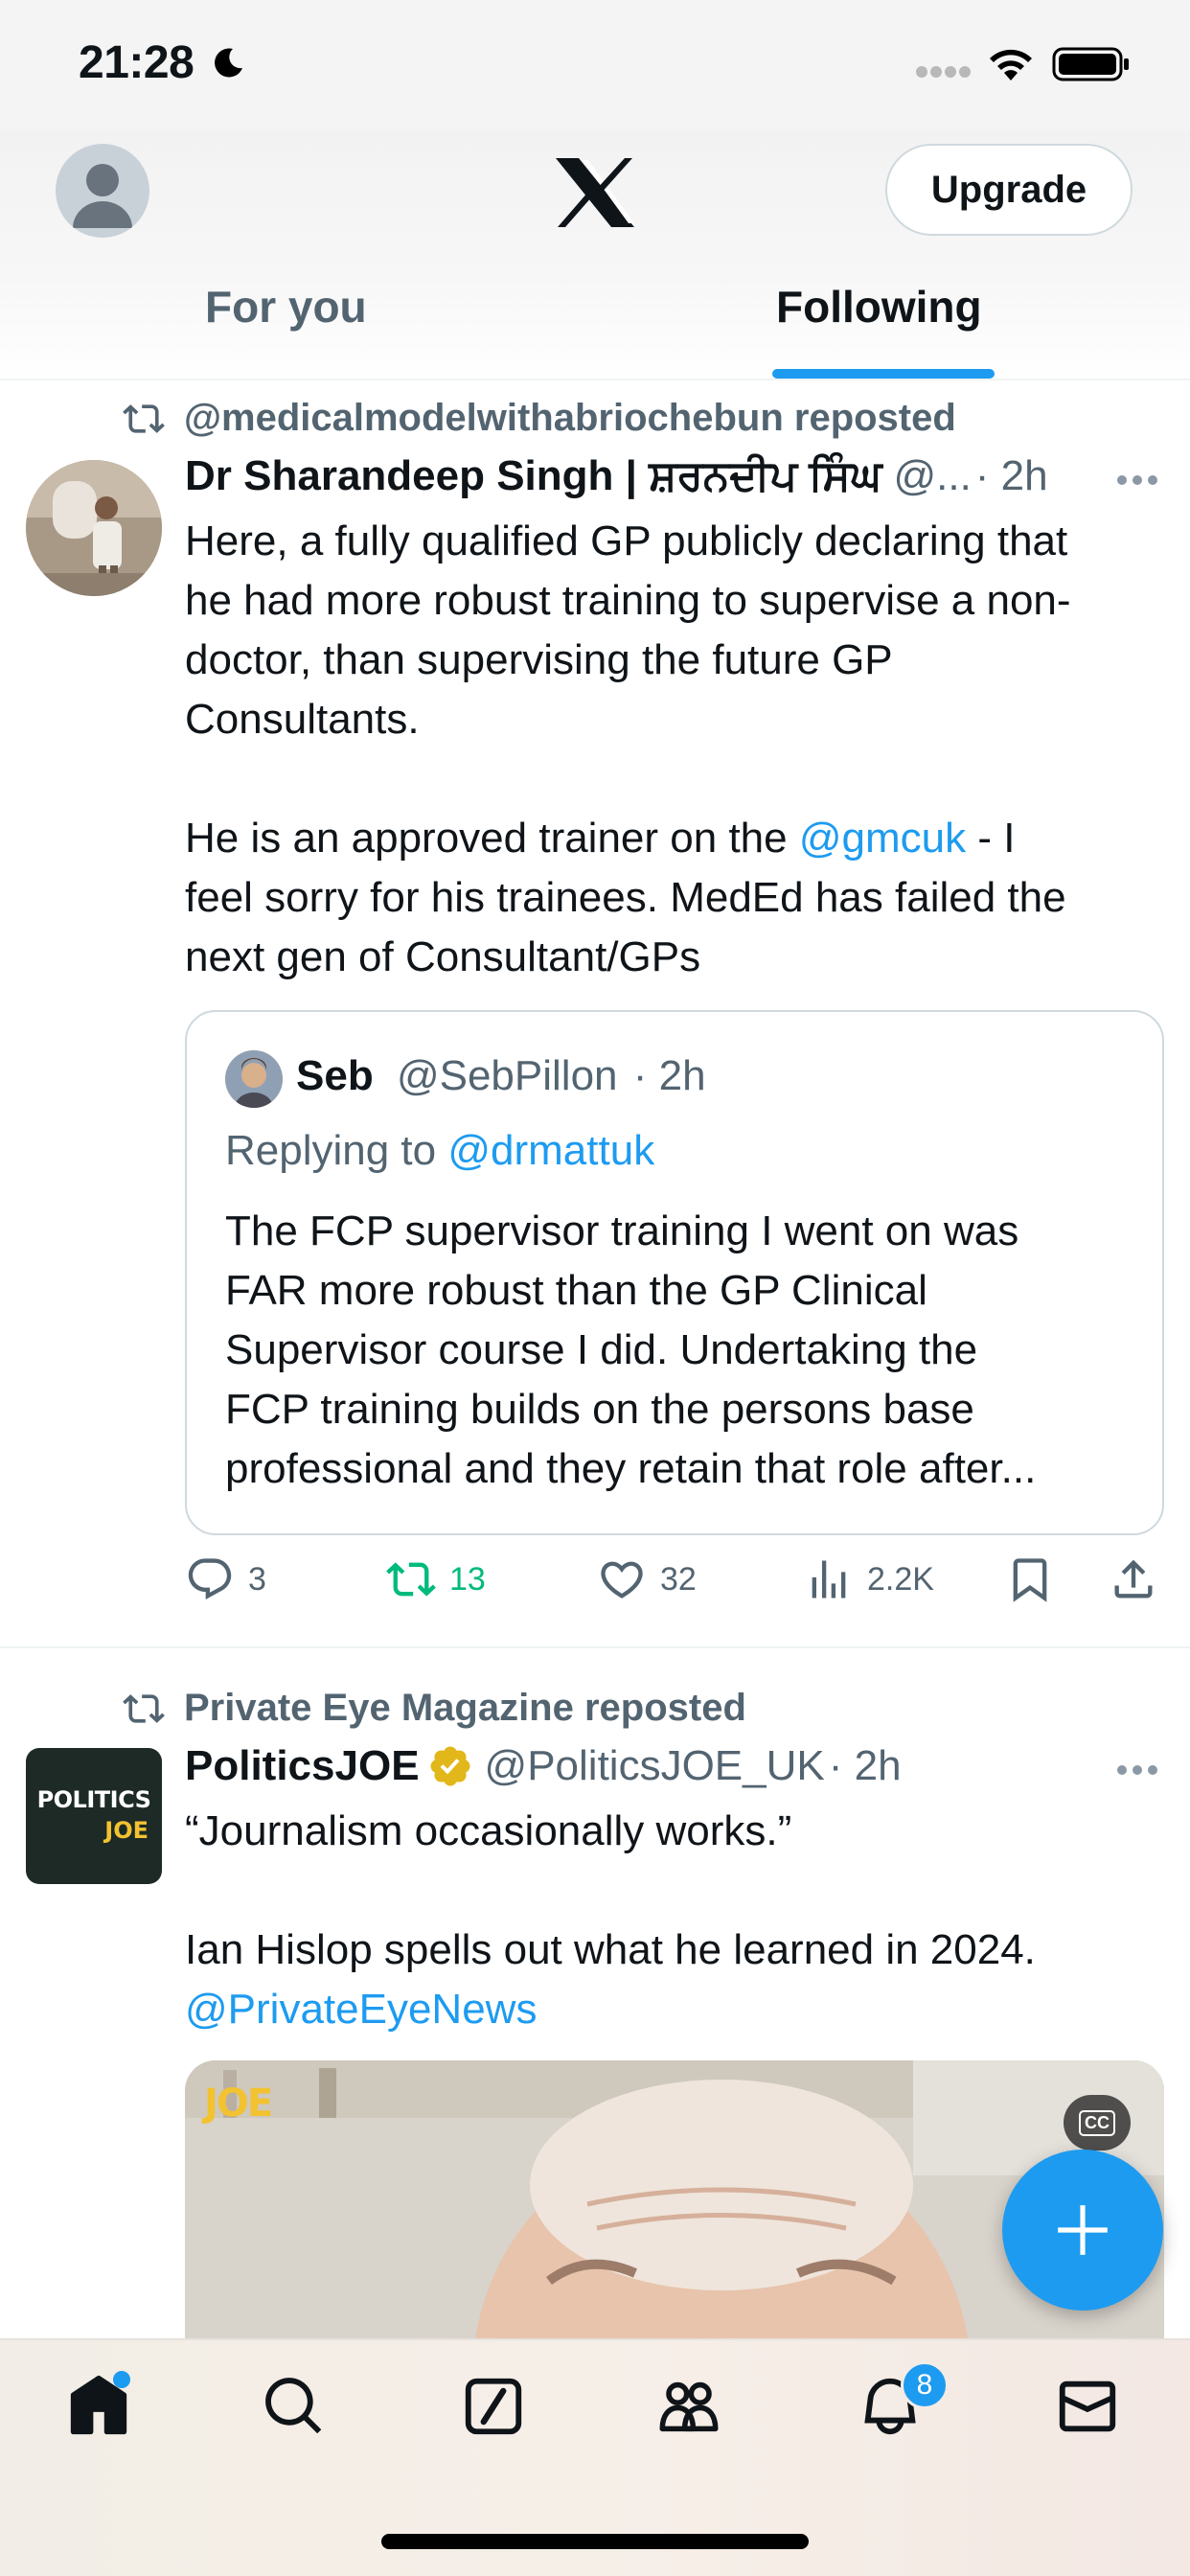  I want to click on default-avatar-icon, so click(103, 196).